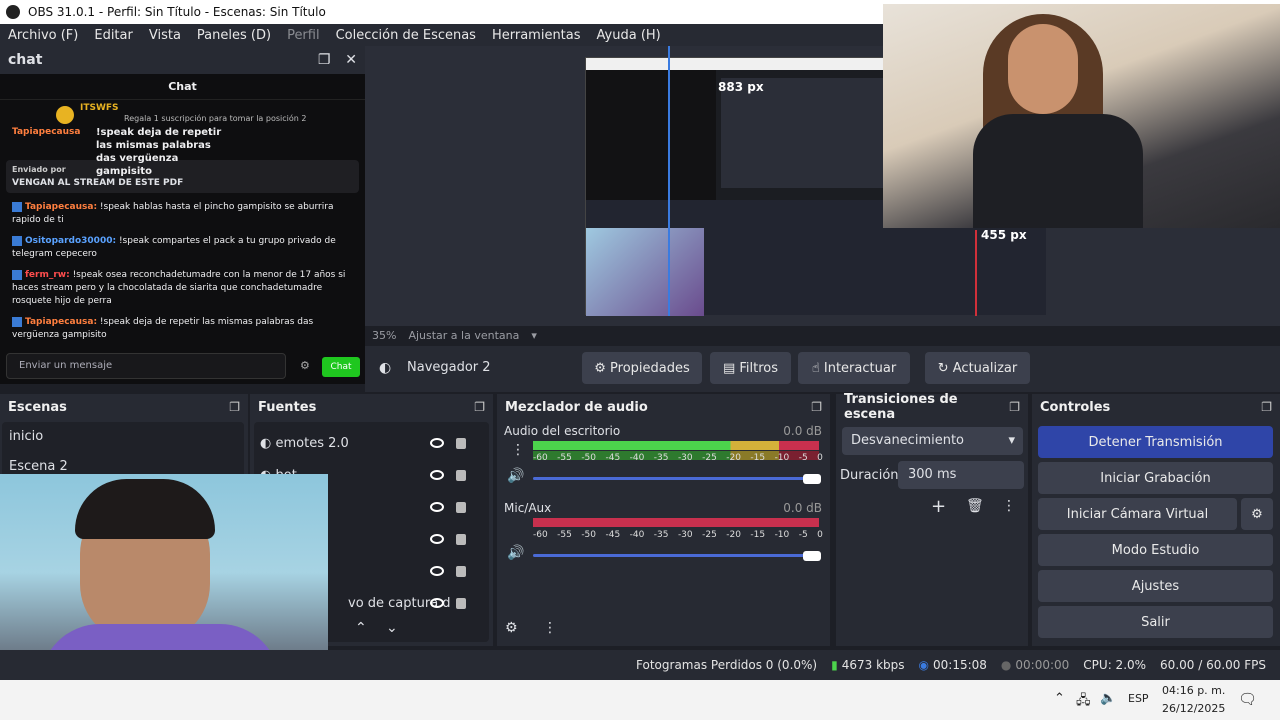  Describe the element at coordinates (1155, 622) in the screenshot. I see `exit-button: Salir` at that location.